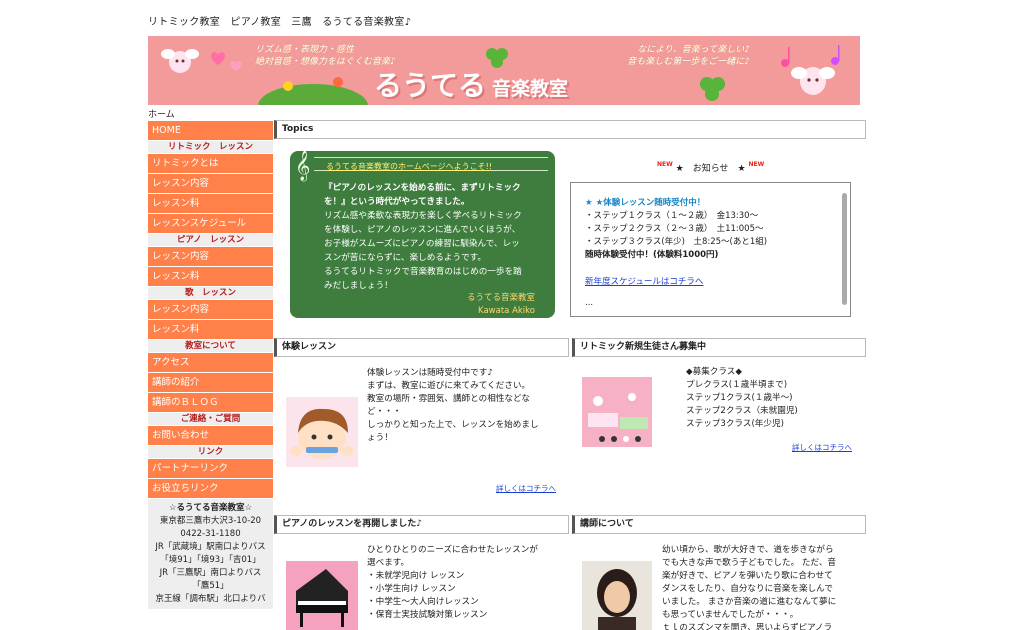 This screenshot has height=630, width=1024. Describe the element at coordinates (180, 61) in the screenshot. I see `angel-left-icon` at that location.